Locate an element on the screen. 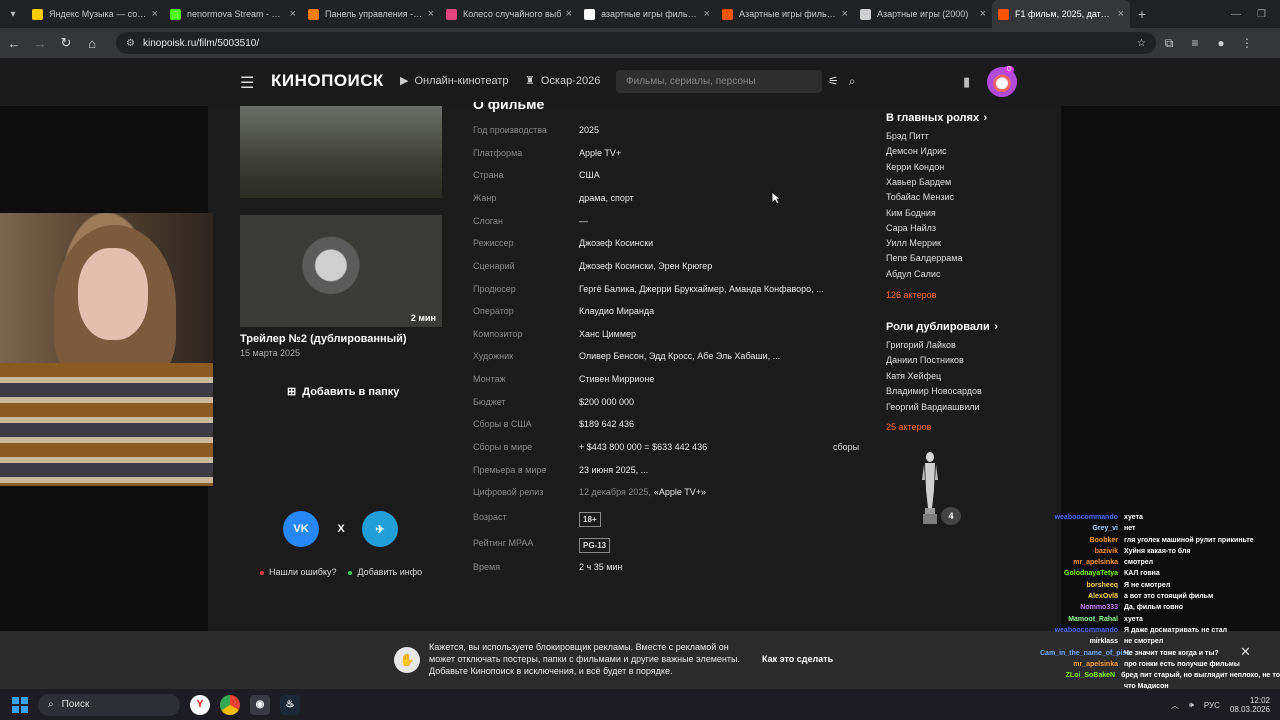 Image resolution: width=1280 pixels, height=720 pixels. nav-online-cinema: ▶ Онлайн-кинотеатр is located at coordinates (454, 81).